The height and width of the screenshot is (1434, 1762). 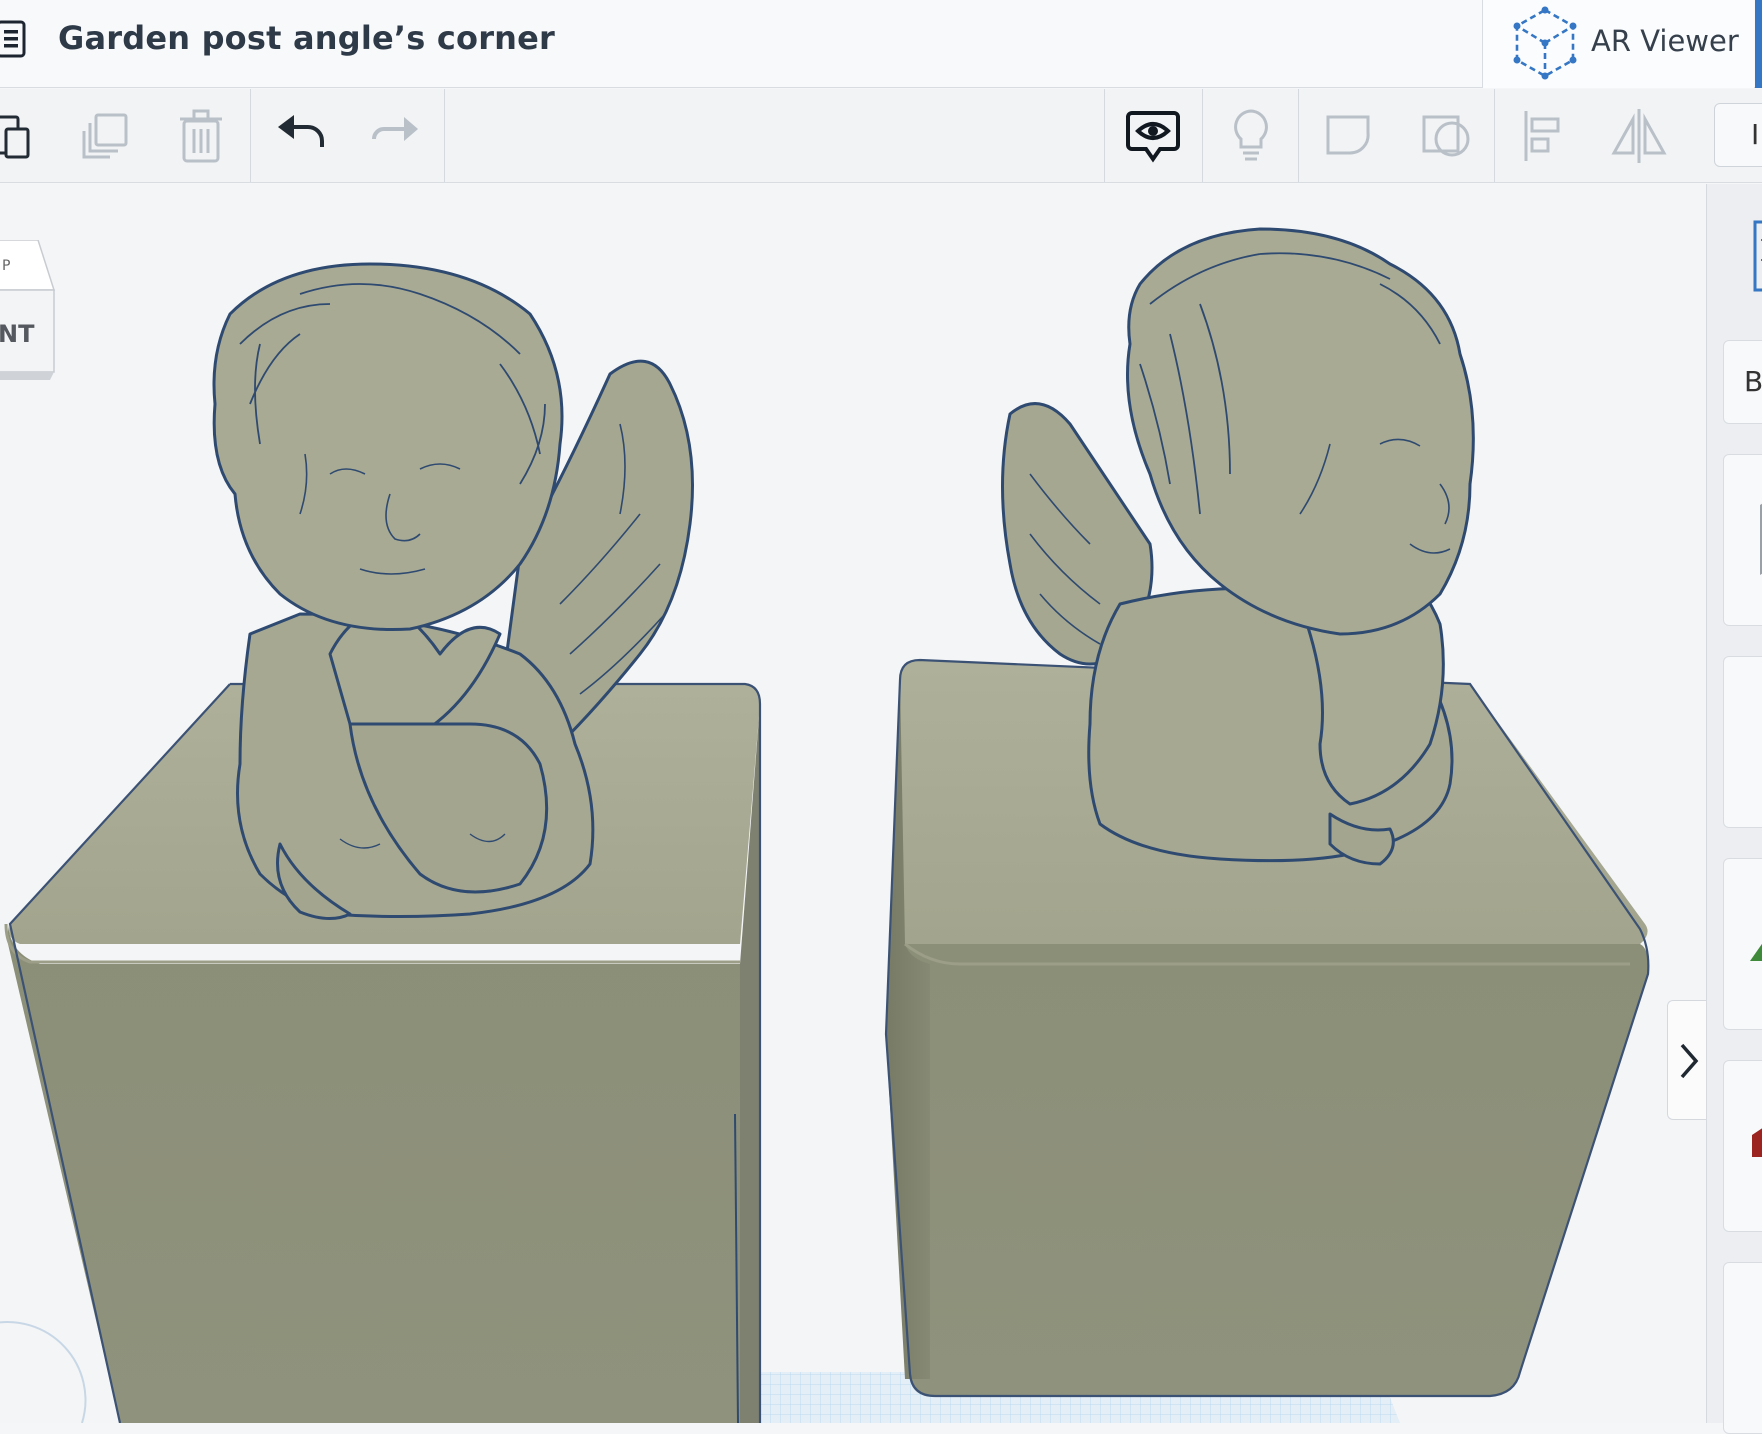 I want to click on shape-category-dropdown: B, so click(x=1742, y=382).